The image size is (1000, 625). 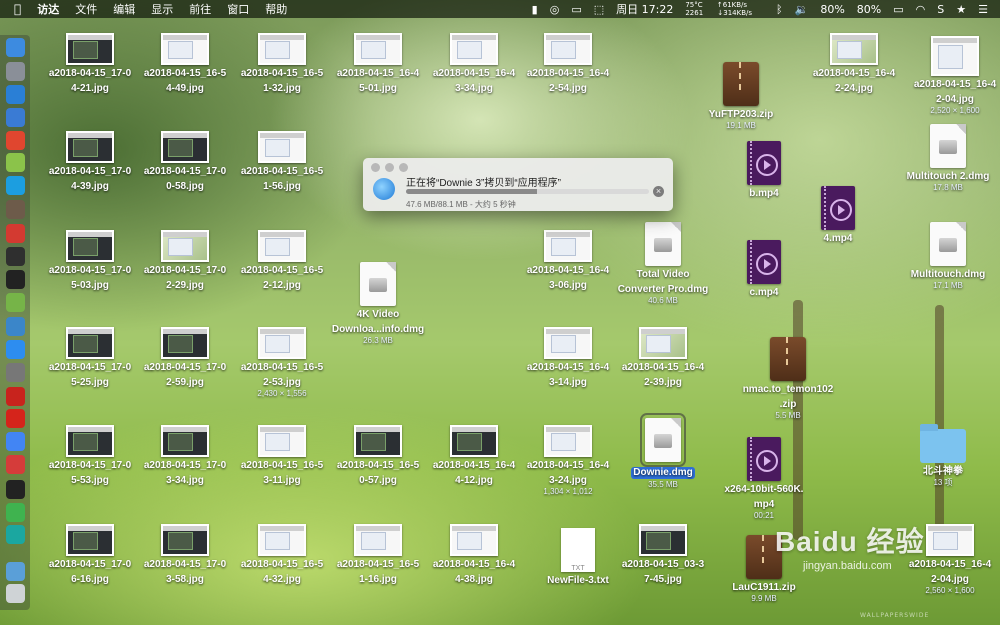 I want to click on image-file: a2018-04-15_16-4 3-14.jpg, so click(x=568, y=358).